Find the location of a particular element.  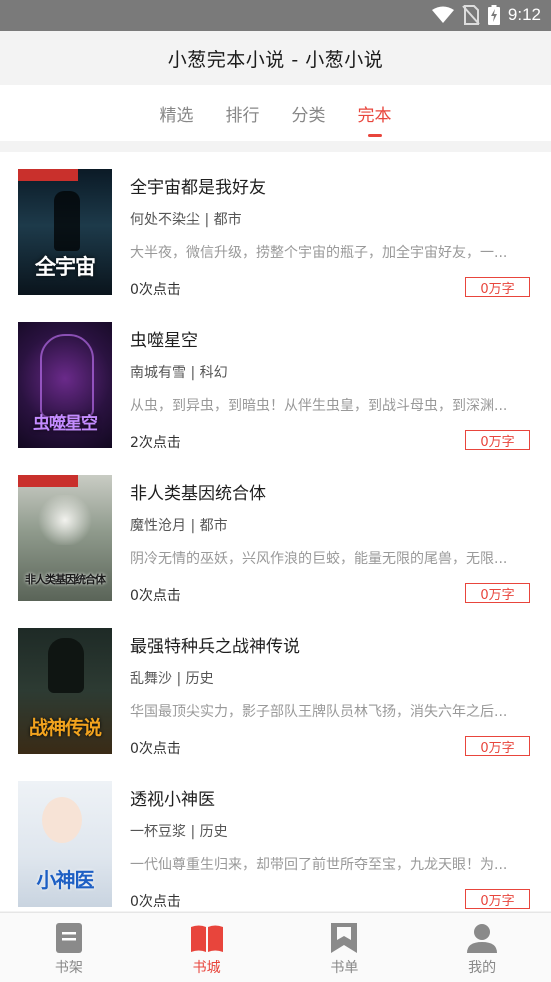

status-icons: 9:12 is located at coordinates (486, 15).